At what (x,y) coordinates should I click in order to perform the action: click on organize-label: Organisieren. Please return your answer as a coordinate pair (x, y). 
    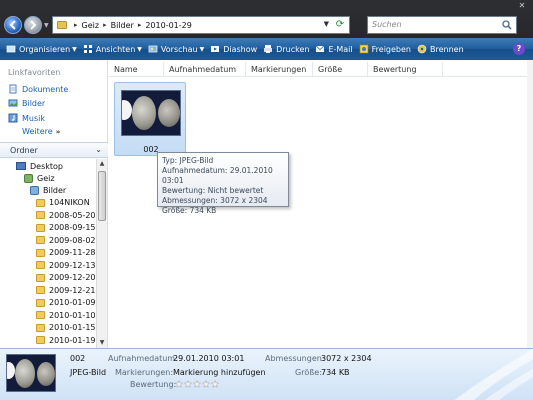
    Looking at the image, I should click on (45, 49).